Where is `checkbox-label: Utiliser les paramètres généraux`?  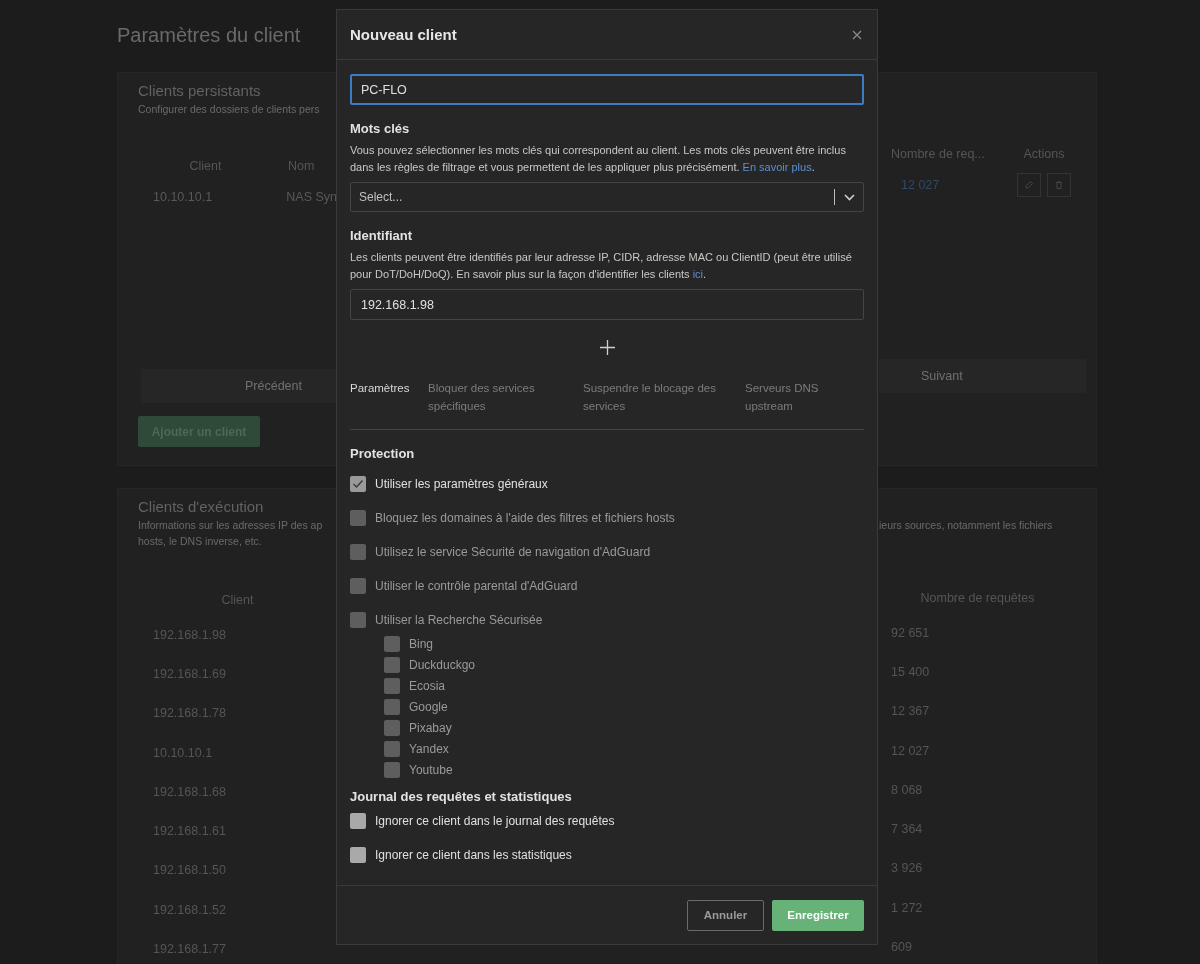 checkbox-label: Utiliser les paramètres généraux is located at coordinates (461, 484).